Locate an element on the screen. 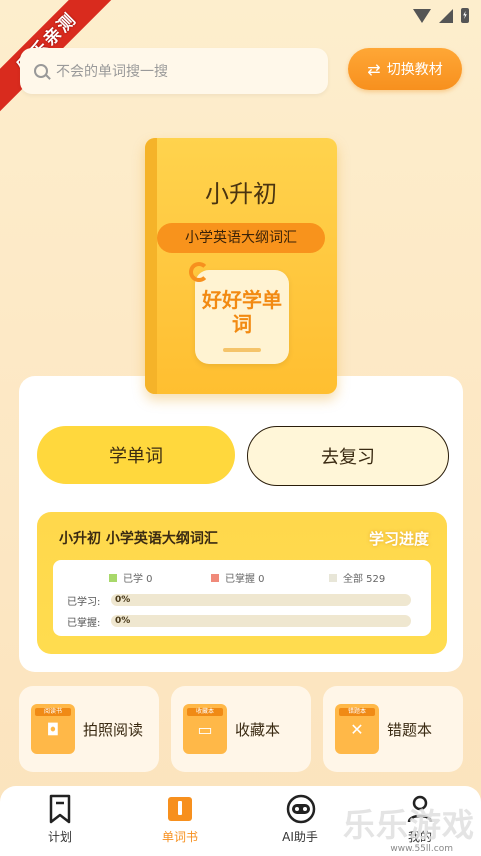 The width and height of the screenshot is (481, 856). legend-swatch-learned is located at coordinates (113, 577).